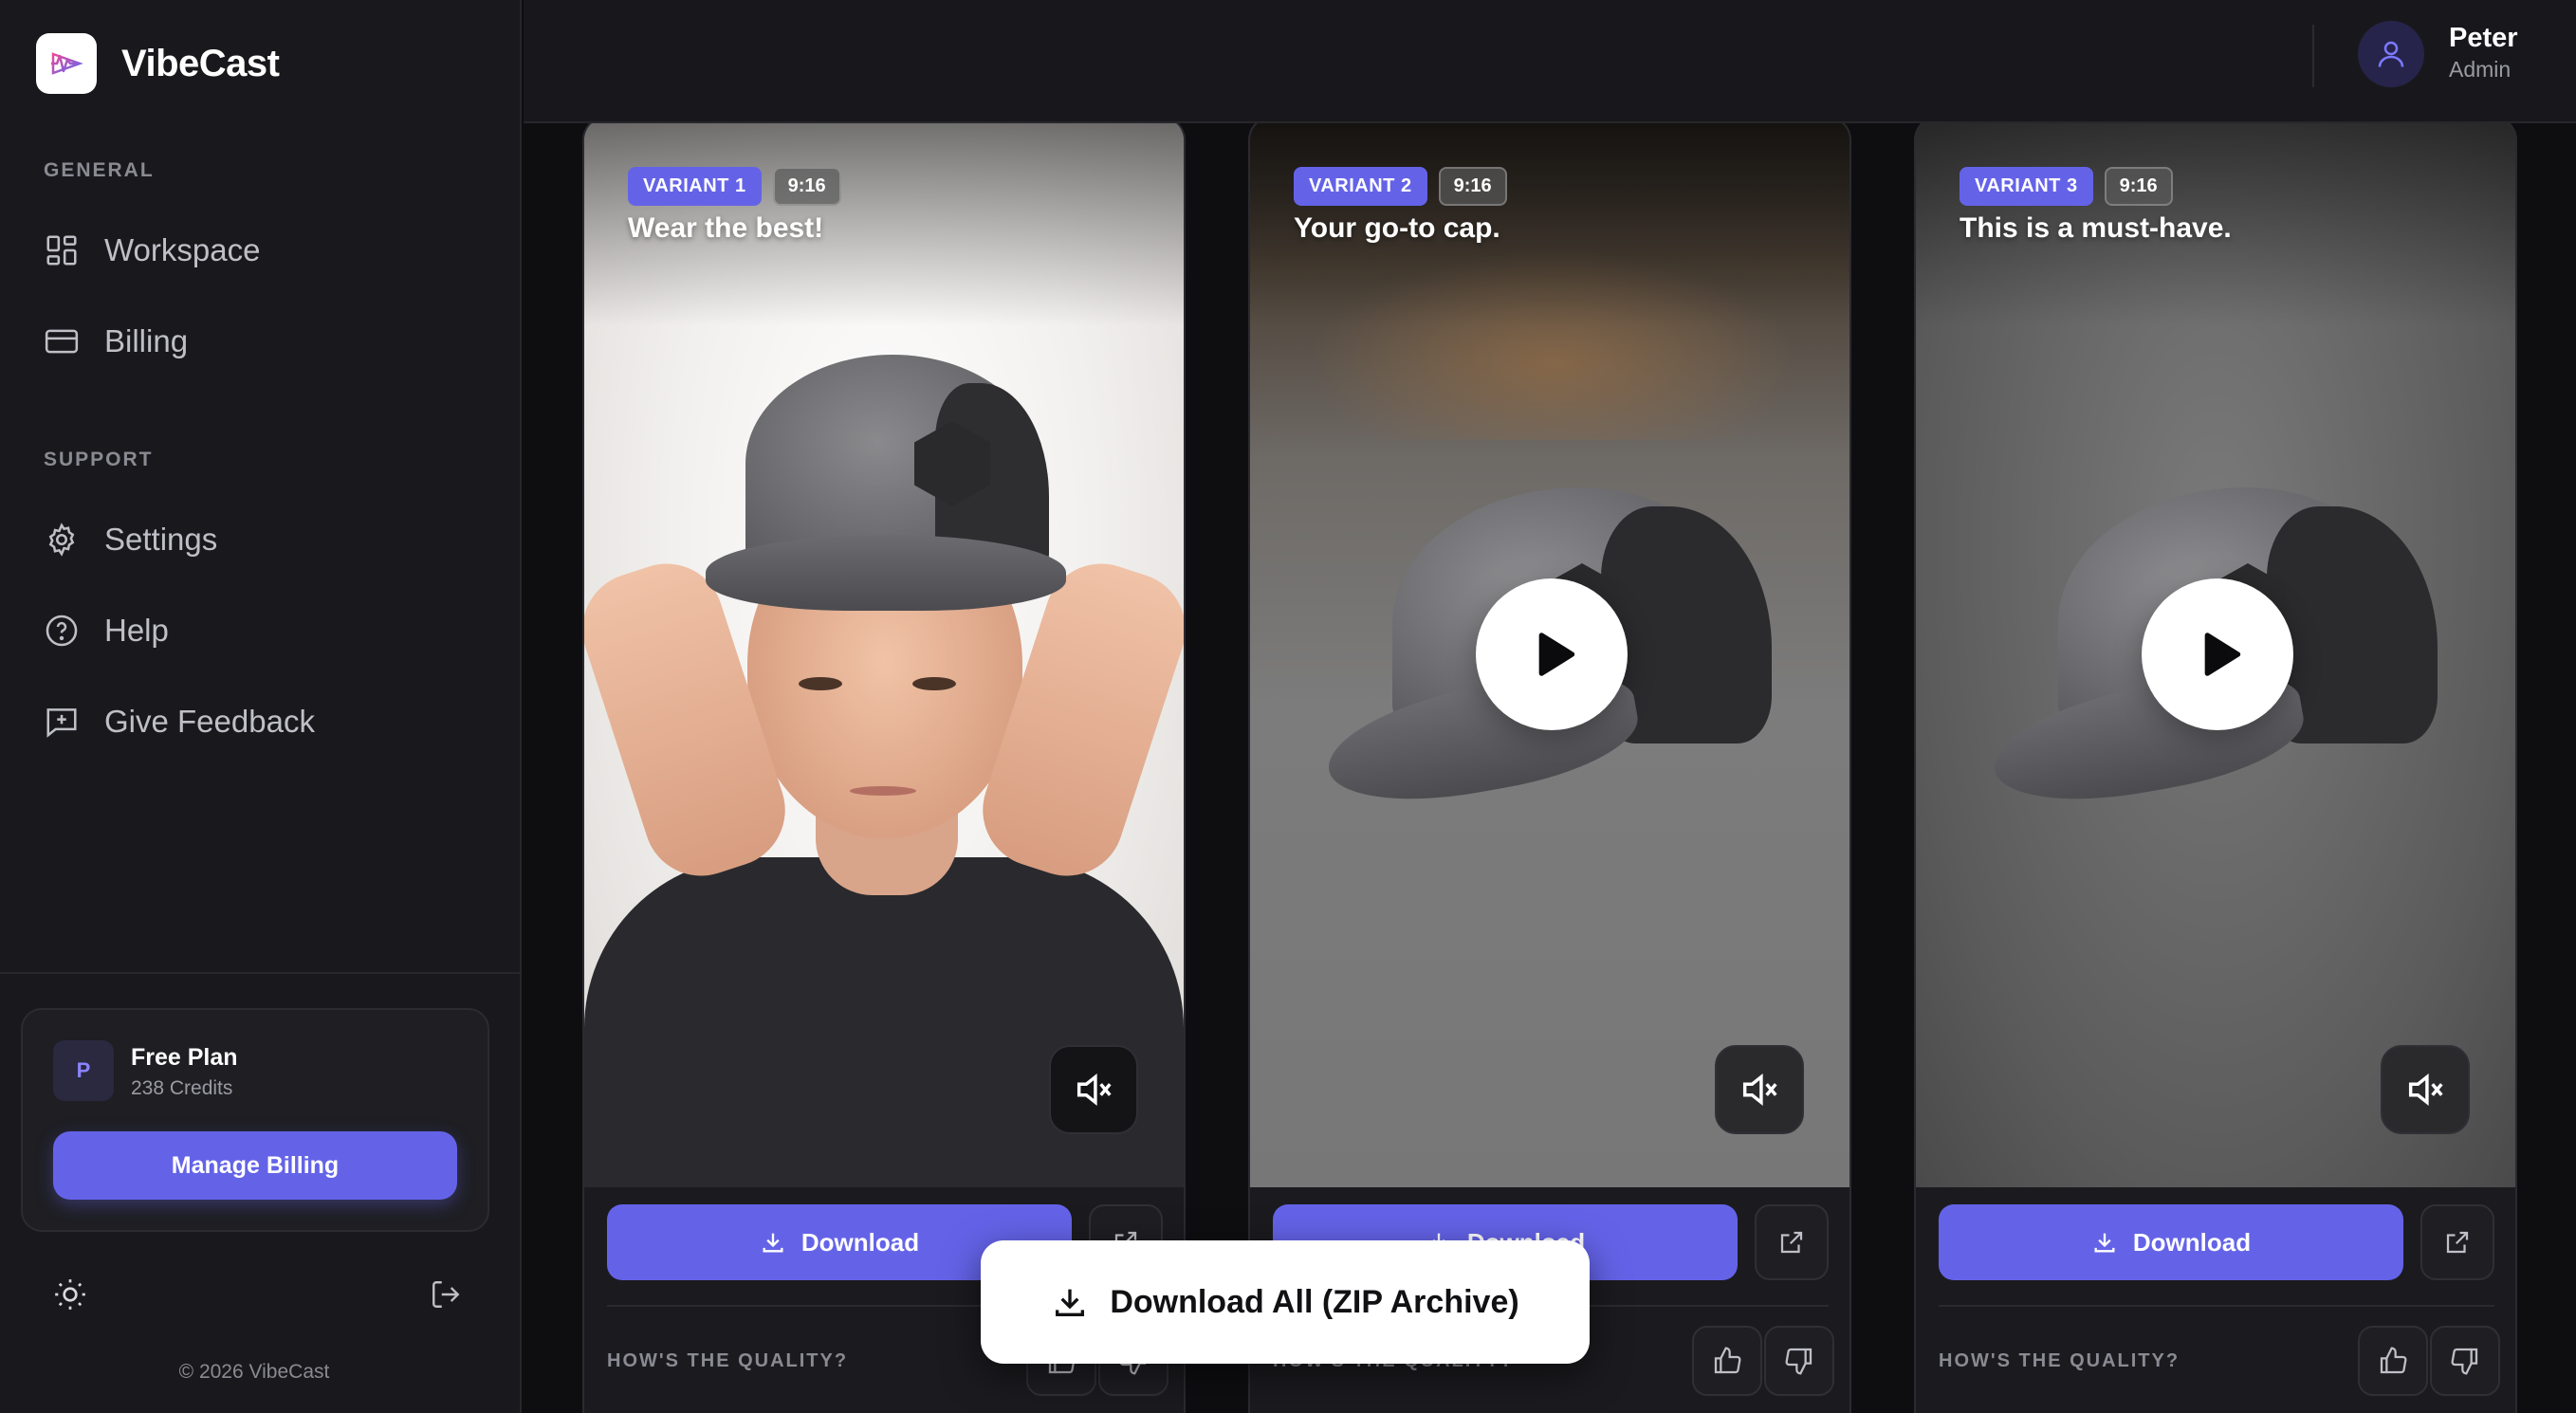  Describe the element at coordinates (99, 459) in the screenshot. I see `section-label-support: SUPPORT` at that location.